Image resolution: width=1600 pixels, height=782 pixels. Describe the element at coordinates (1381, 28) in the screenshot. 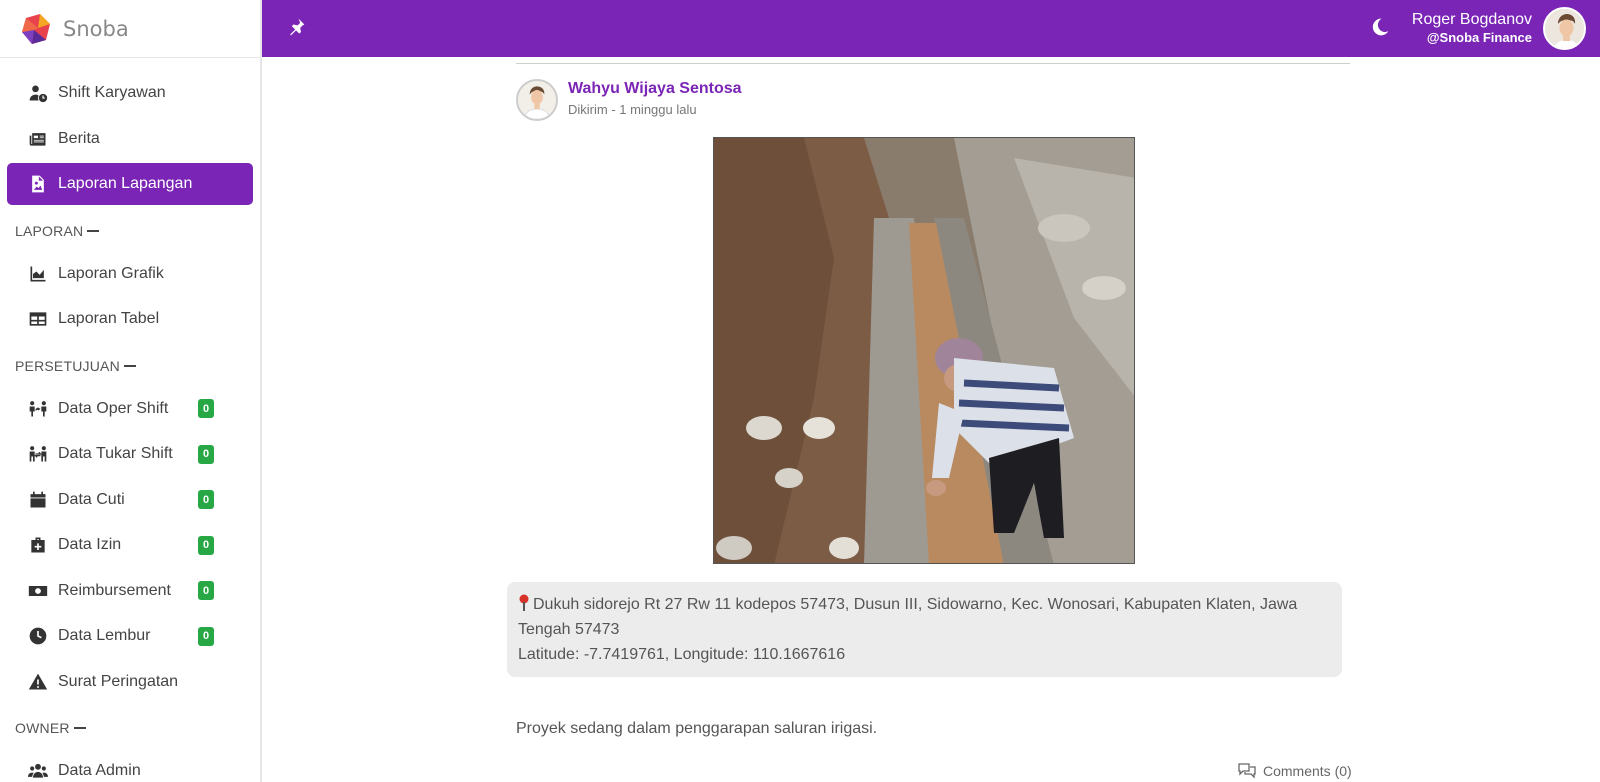

I see `dark-mode-toggle-icon` at that location.